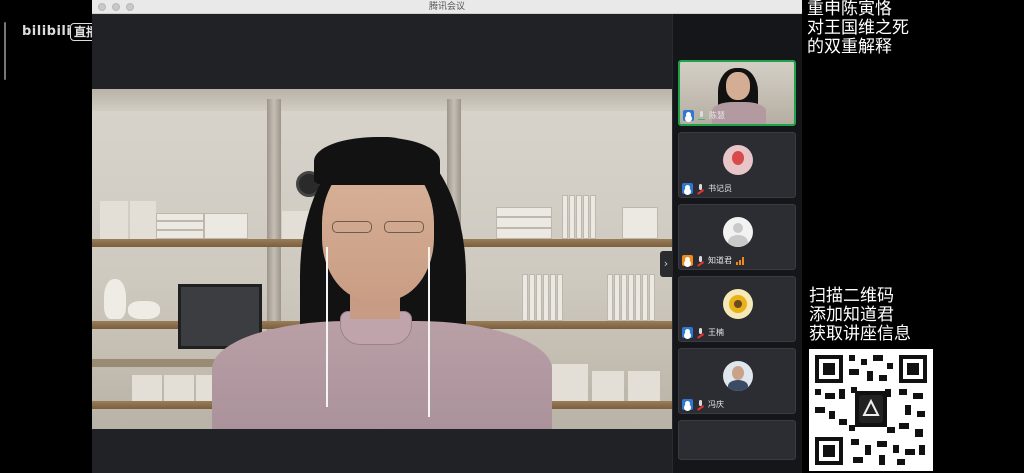 This screenshot has width=1024, height=473. I want to click on participant-name: 冯庆, so click(716, 404).